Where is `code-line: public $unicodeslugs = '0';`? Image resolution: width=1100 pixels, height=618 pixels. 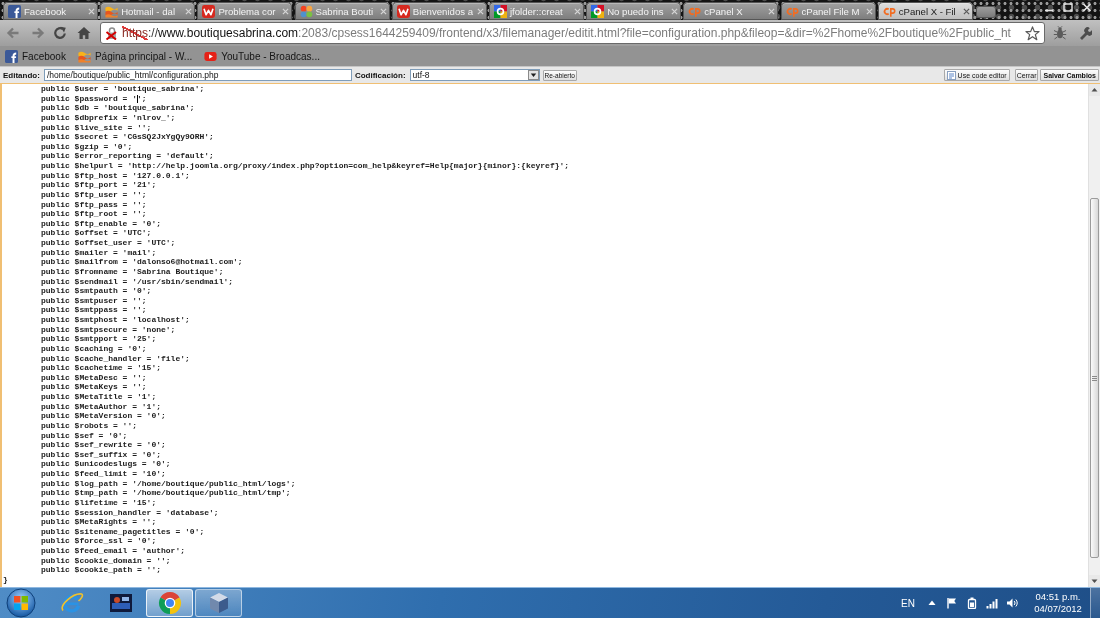
code-line: public $unicodeslugs = '0'; is located at coordinates (106, 464).